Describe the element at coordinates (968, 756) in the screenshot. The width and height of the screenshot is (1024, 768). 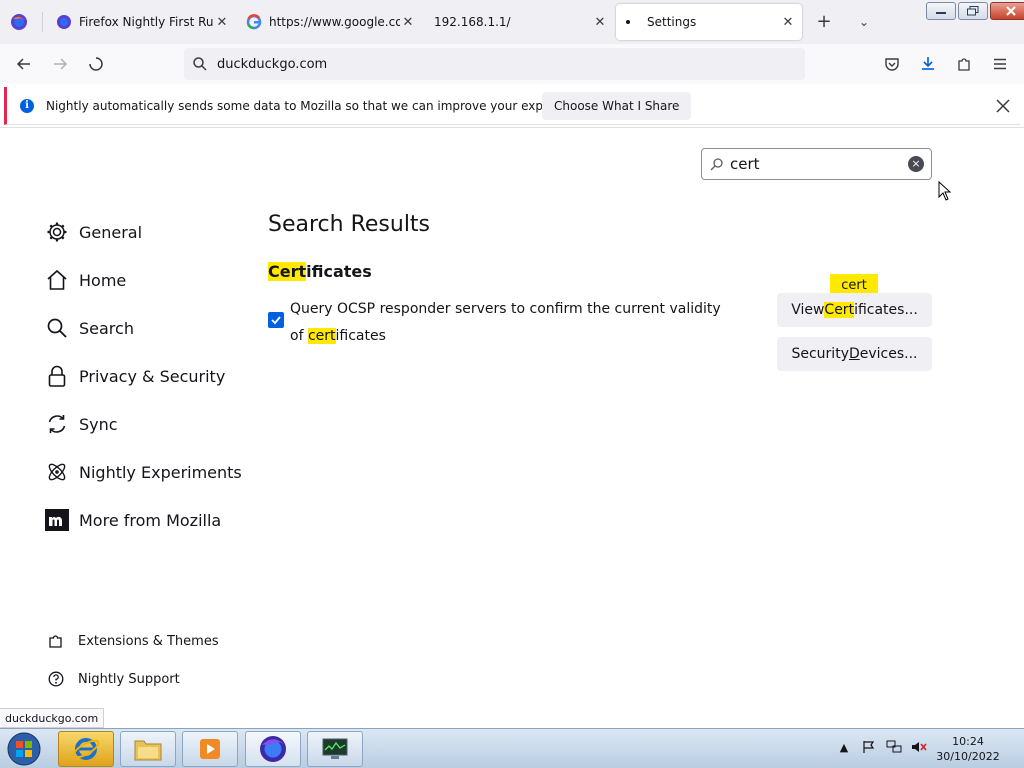
I see `clock-date: 30/10/2022` at that location.